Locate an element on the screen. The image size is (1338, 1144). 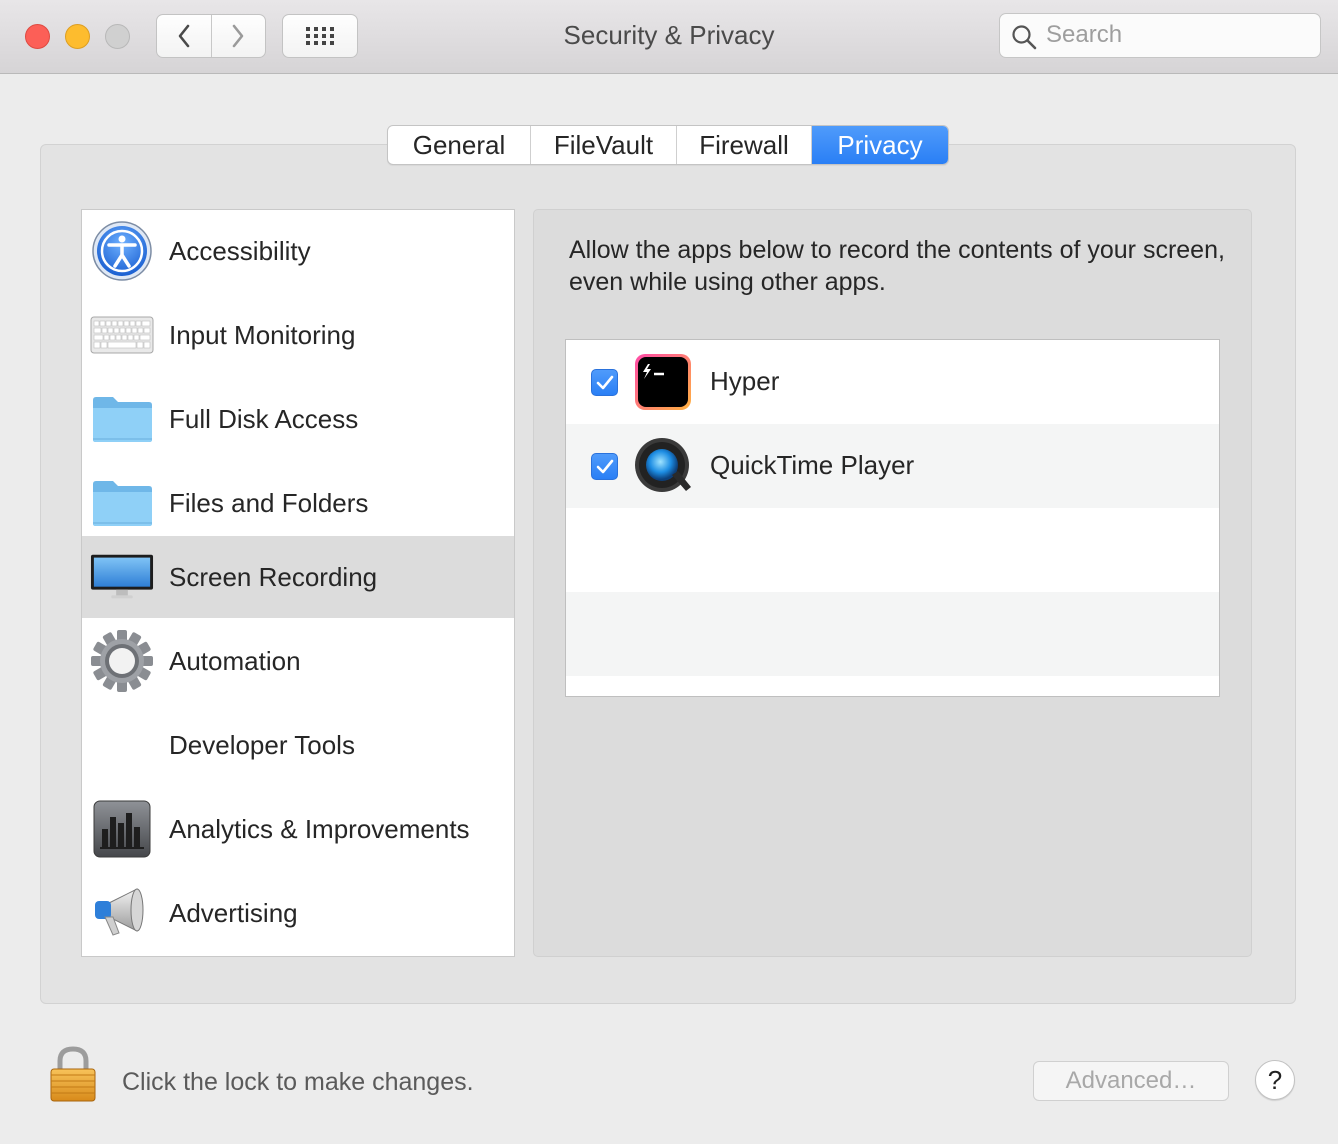
list-item: Hyper is located at coordinates (892, 382).